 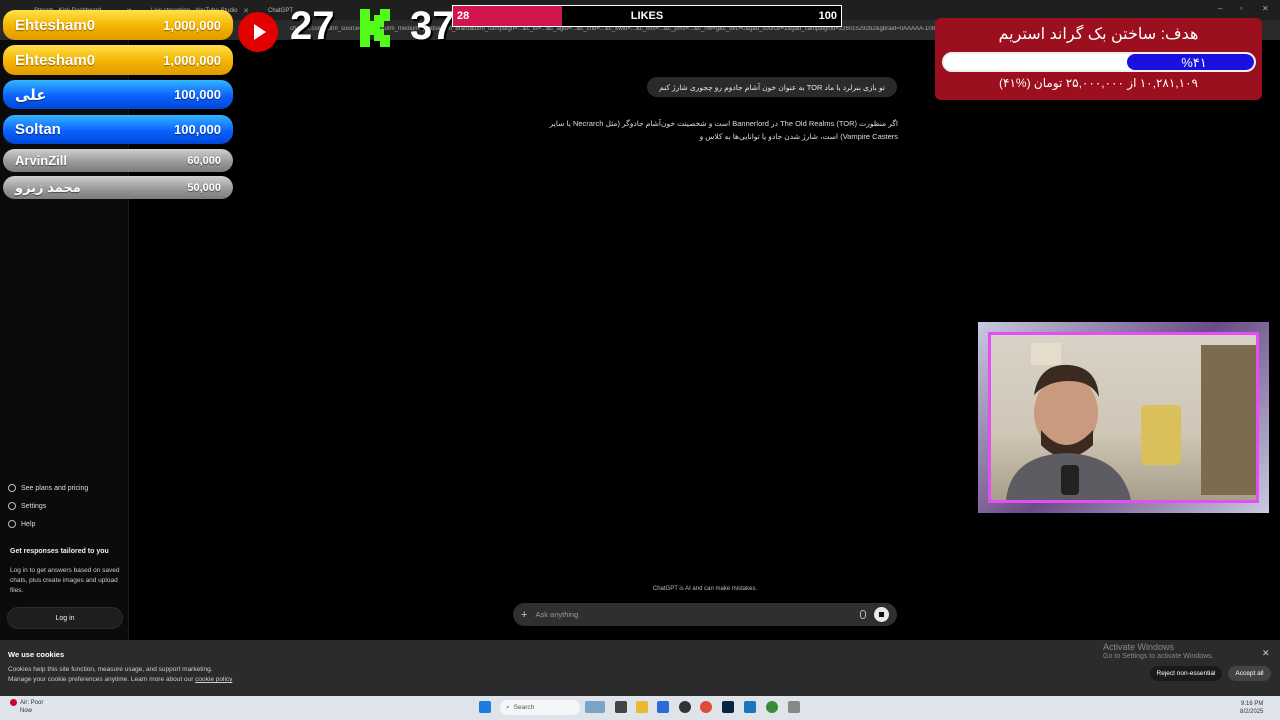 What do you see at coordinates (621, 707) in the screenshot?
I see `task-view-icon` at bounding box center [621, 707].